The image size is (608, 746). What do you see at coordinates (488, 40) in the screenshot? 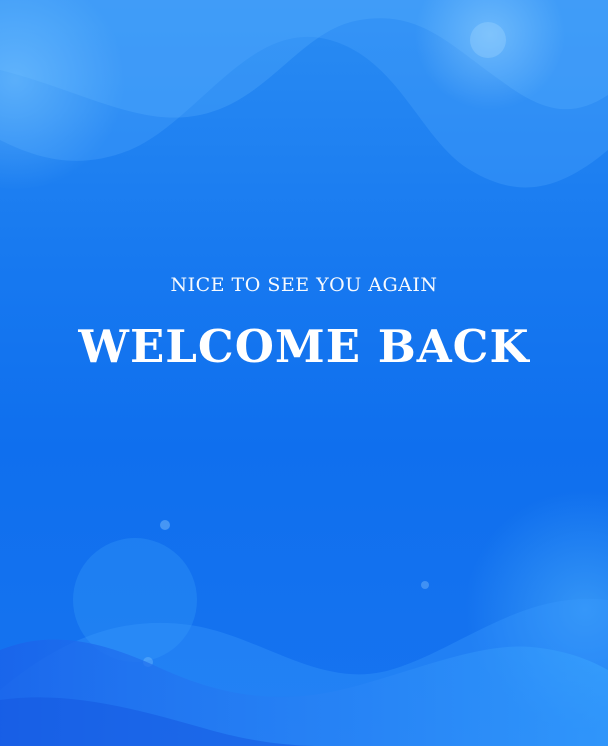
I see `bubble-top-right` at bounding box center [488, 40].